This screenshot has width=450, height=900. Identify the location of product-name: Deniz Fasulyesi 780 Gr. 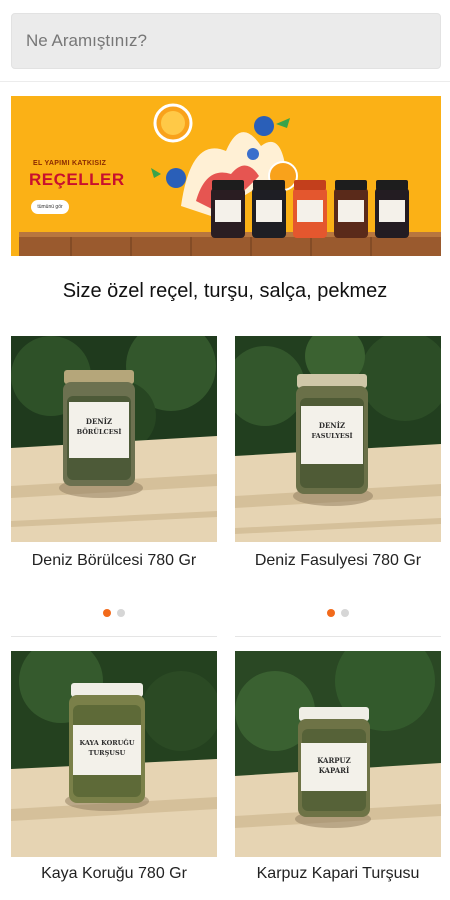
(338, 561).